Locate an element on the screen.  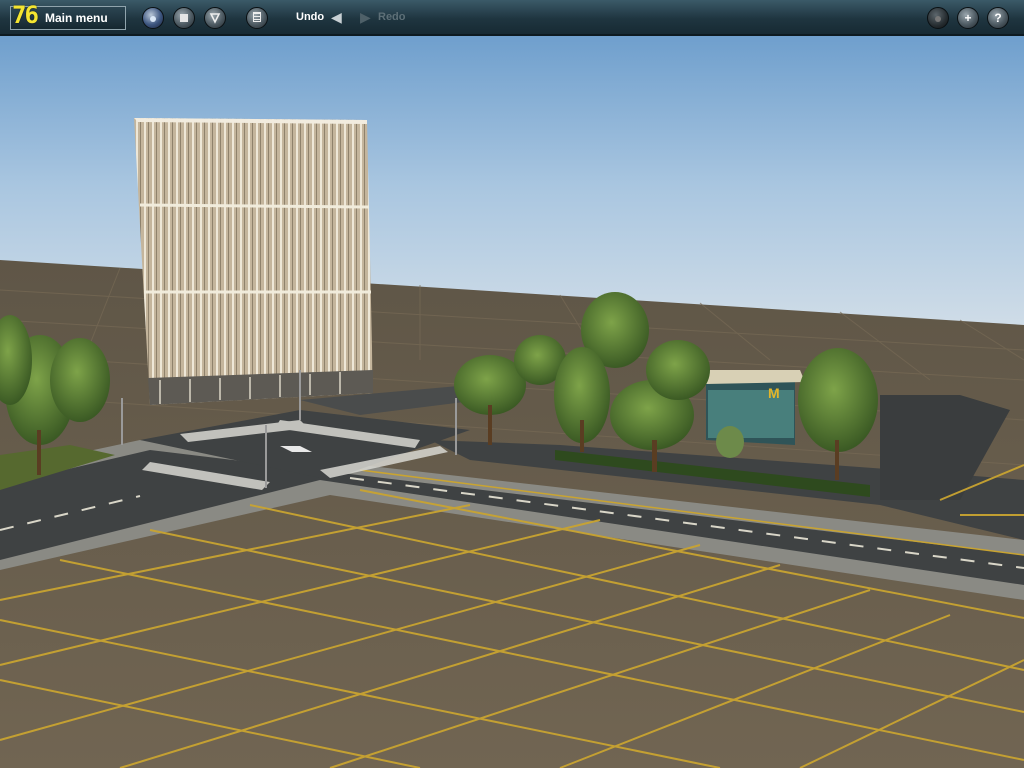
world-globe-icon is located at coordinates (153, 18).